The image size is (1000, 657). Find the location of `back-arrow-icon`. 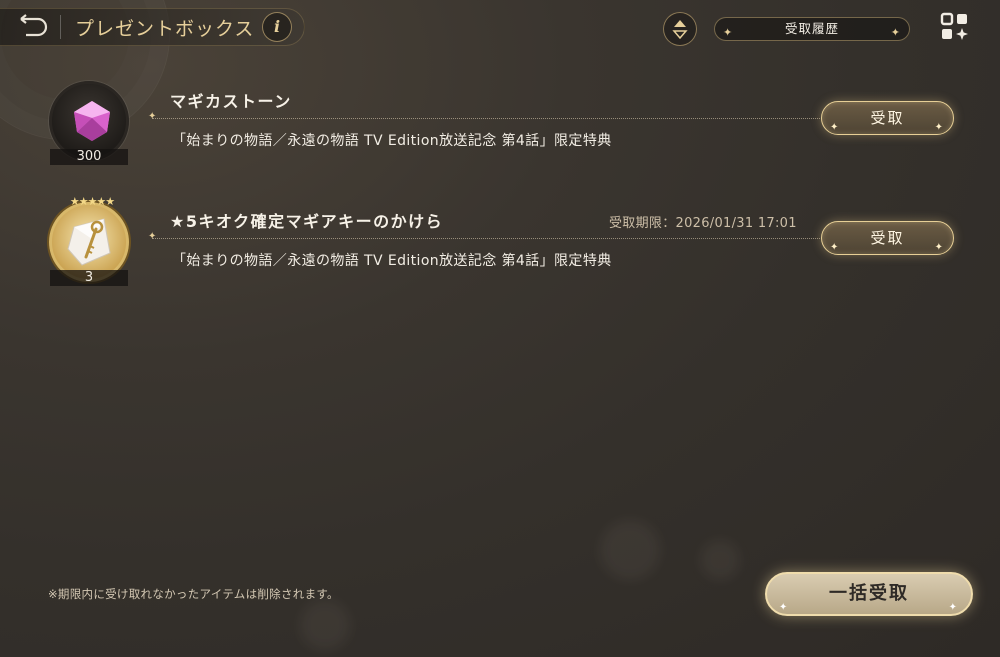

back-arrow-icon is located at coordinates (34, 25).